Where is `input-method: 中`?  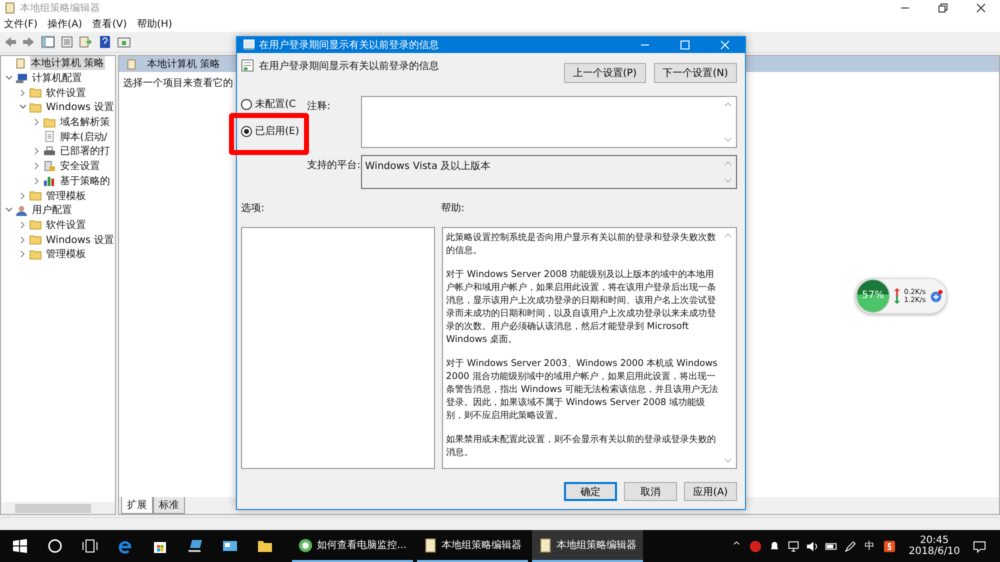 input-method: 中 is located at coordinates (869, 546).